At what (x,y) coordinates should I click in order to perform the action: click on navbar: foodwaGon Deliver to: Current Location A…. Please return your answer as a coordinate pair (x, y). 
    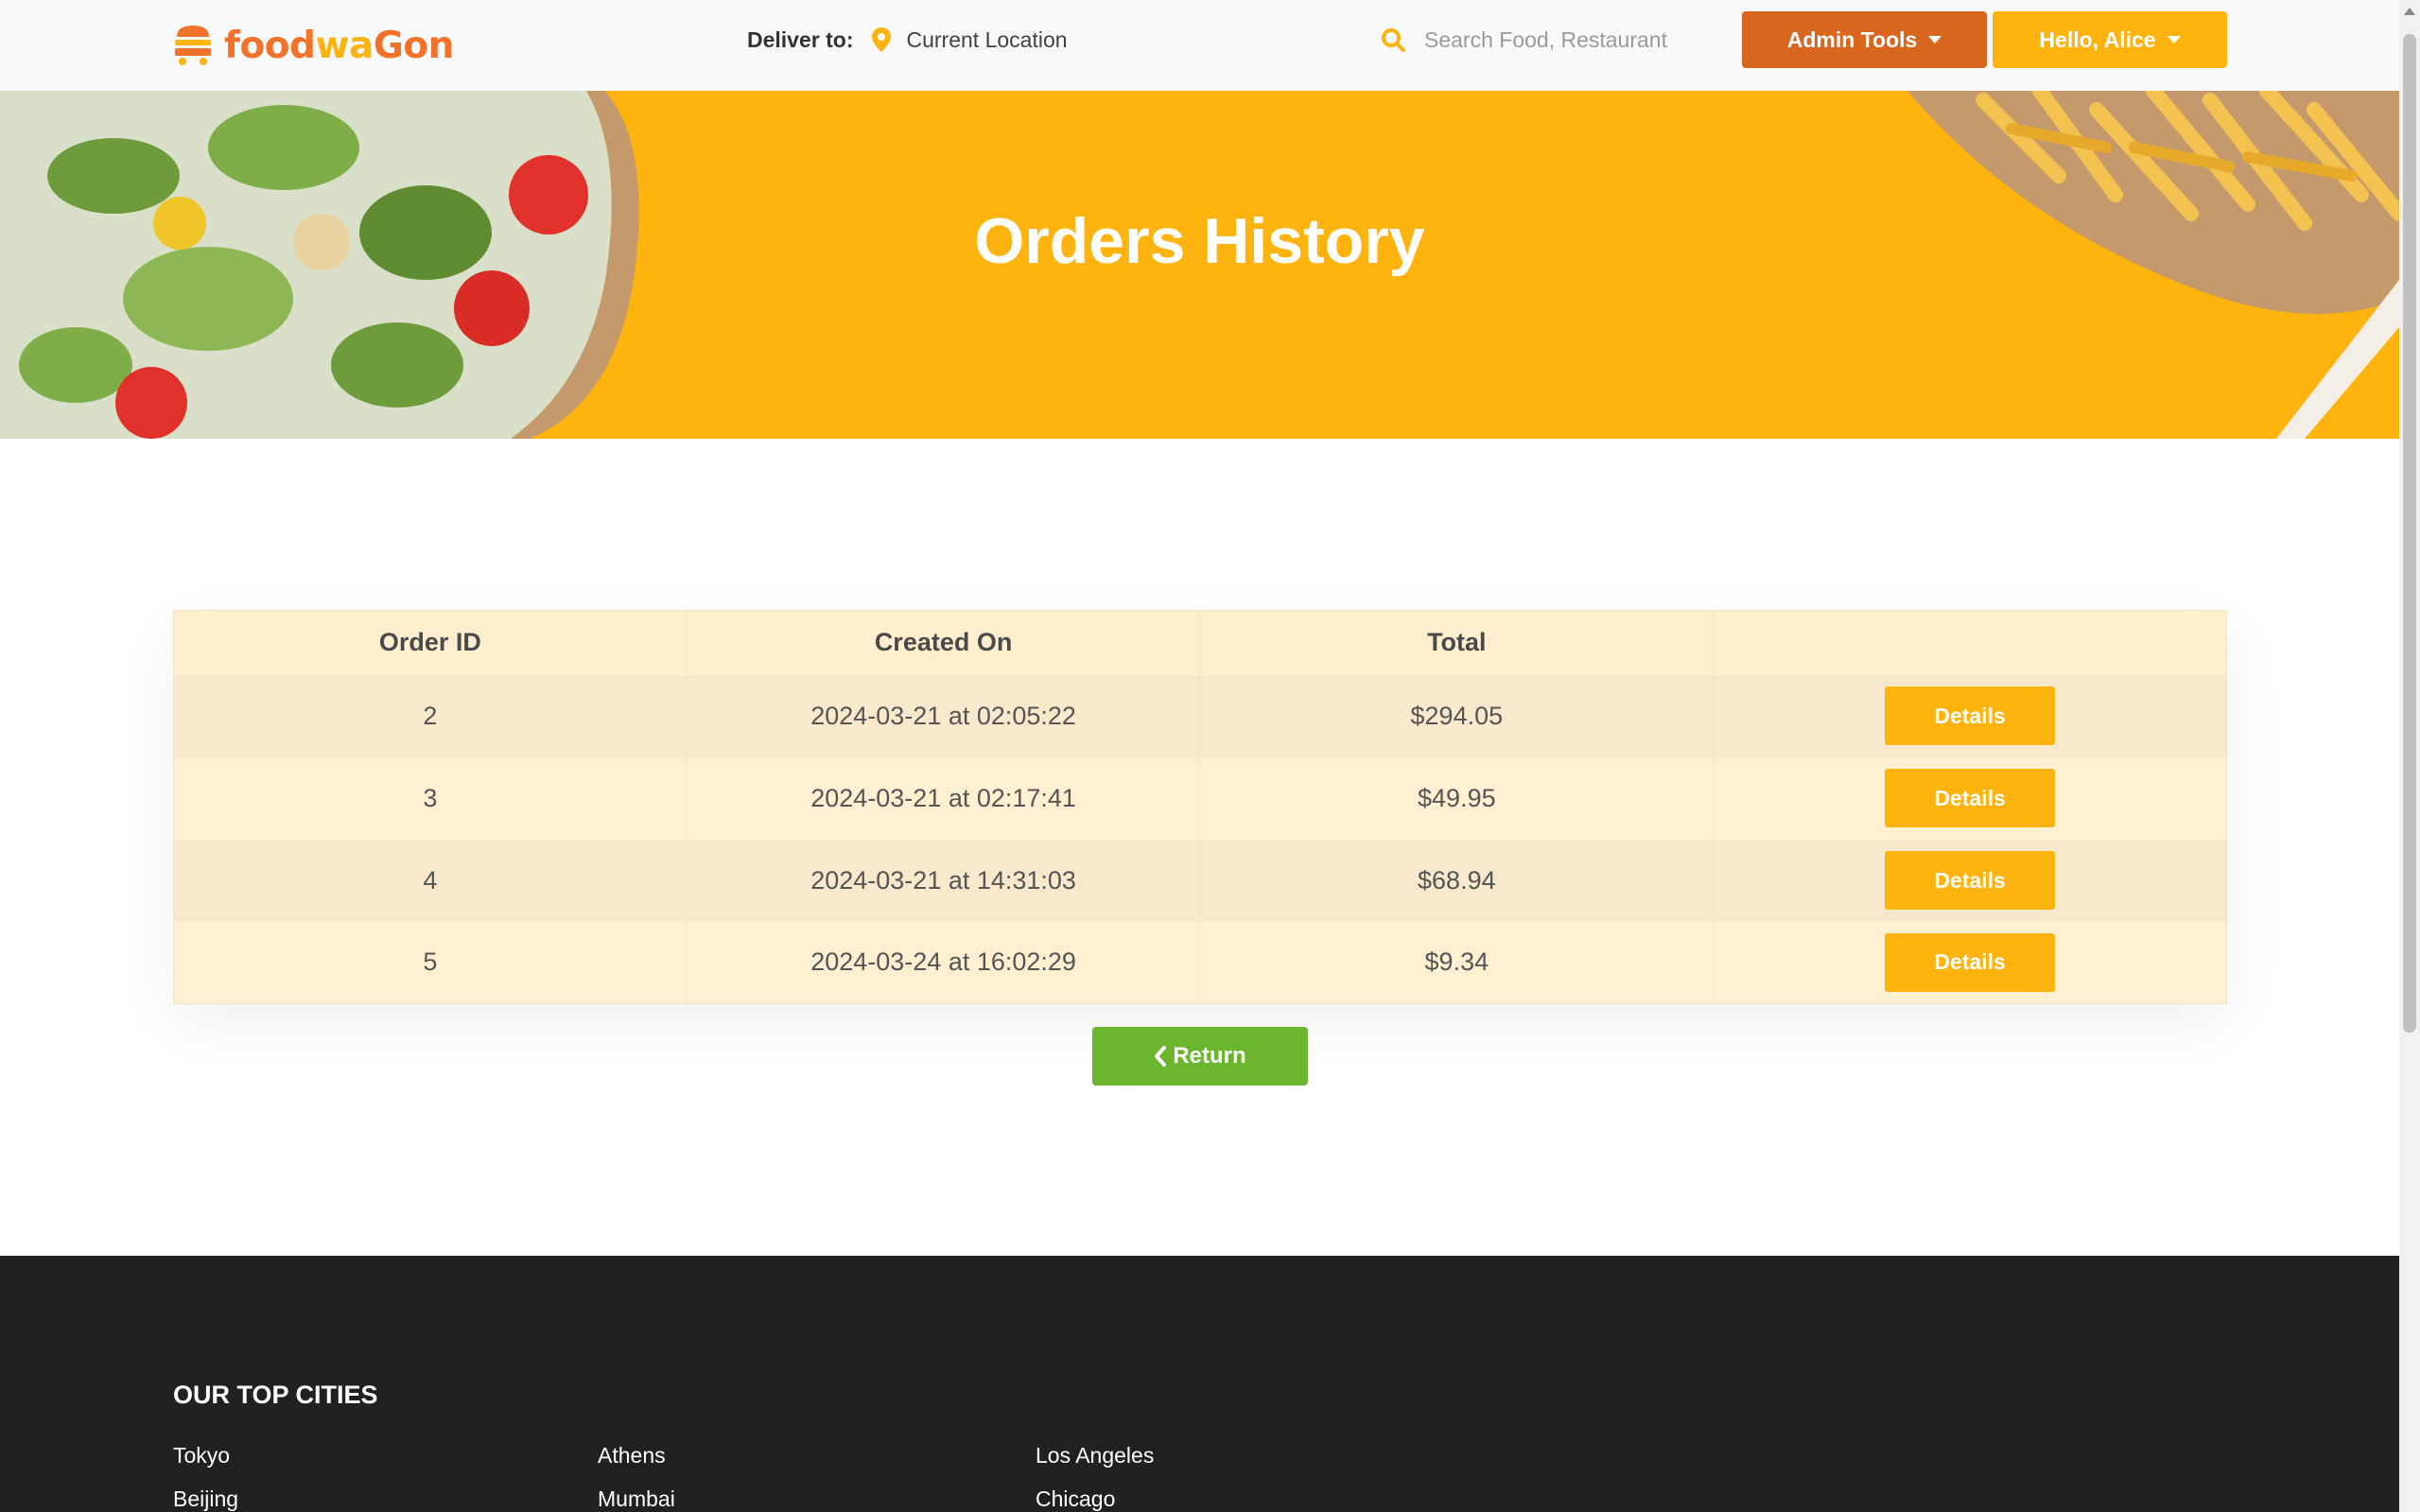
    Looking at the image, I should click on (1200, 45).